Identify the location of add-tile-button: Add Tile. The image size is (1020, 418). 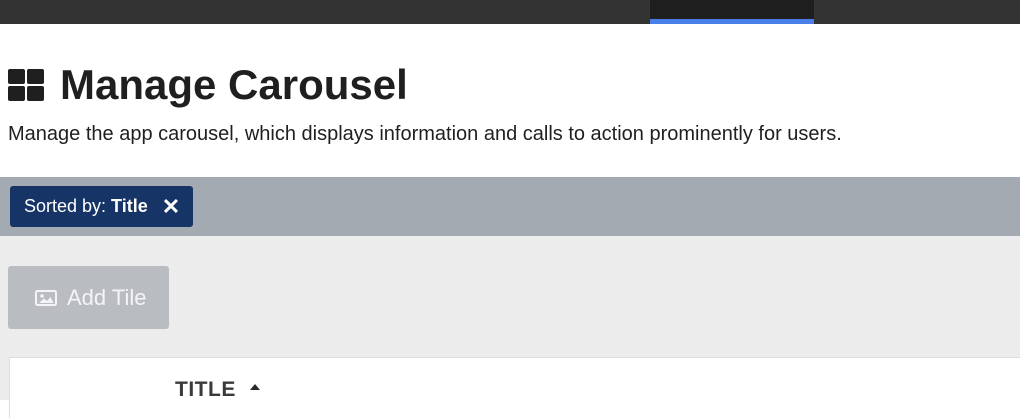
(88, 297).